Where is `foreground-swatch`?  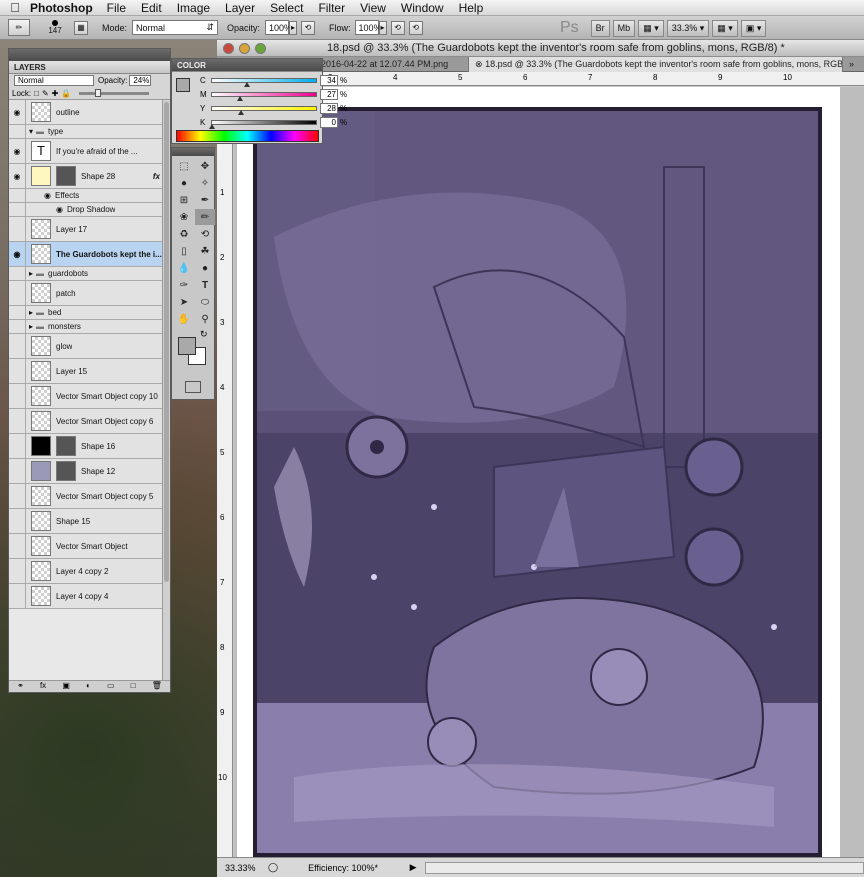
foreground-swatch is located at coordinates (183, 85).